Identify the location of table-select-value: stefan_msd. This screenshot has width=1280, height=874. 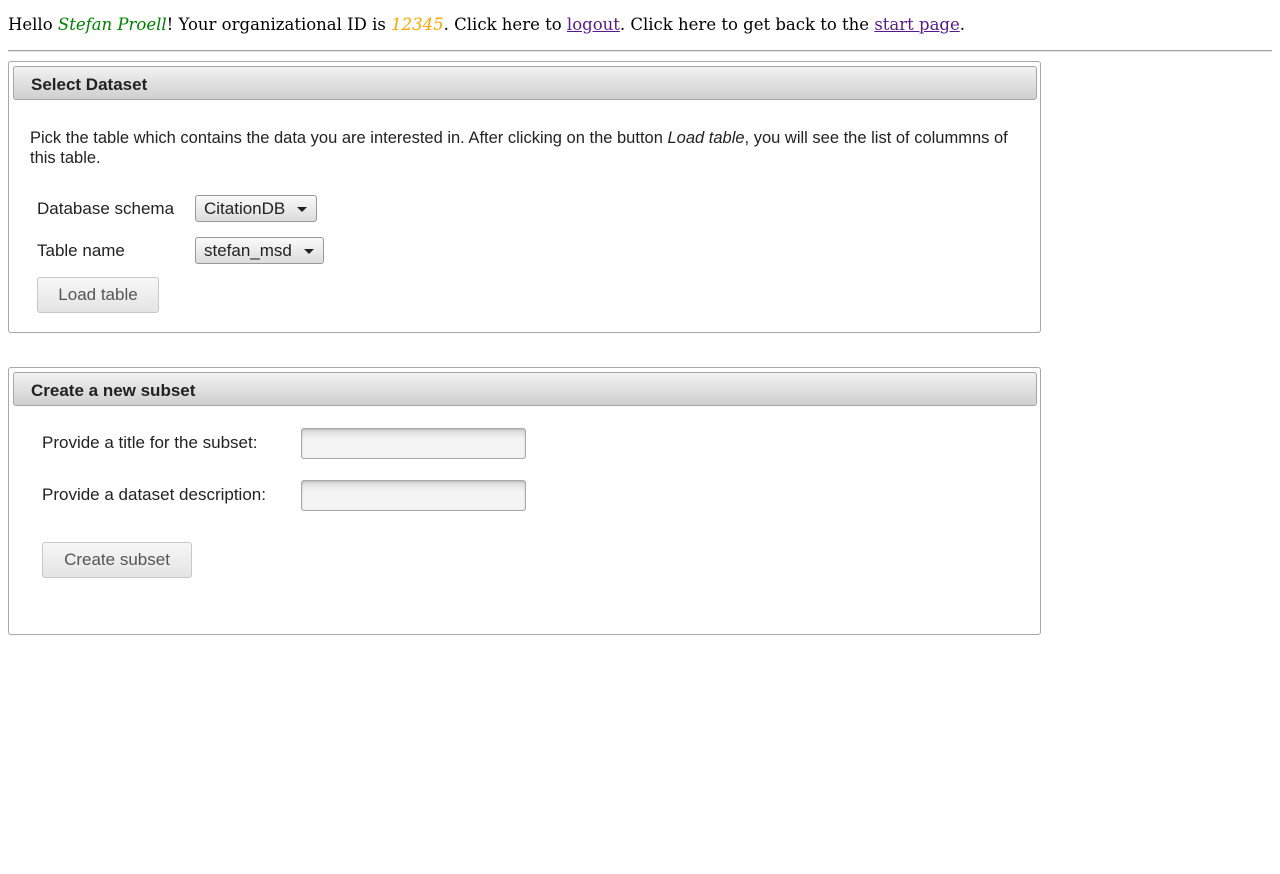
(248, 250).